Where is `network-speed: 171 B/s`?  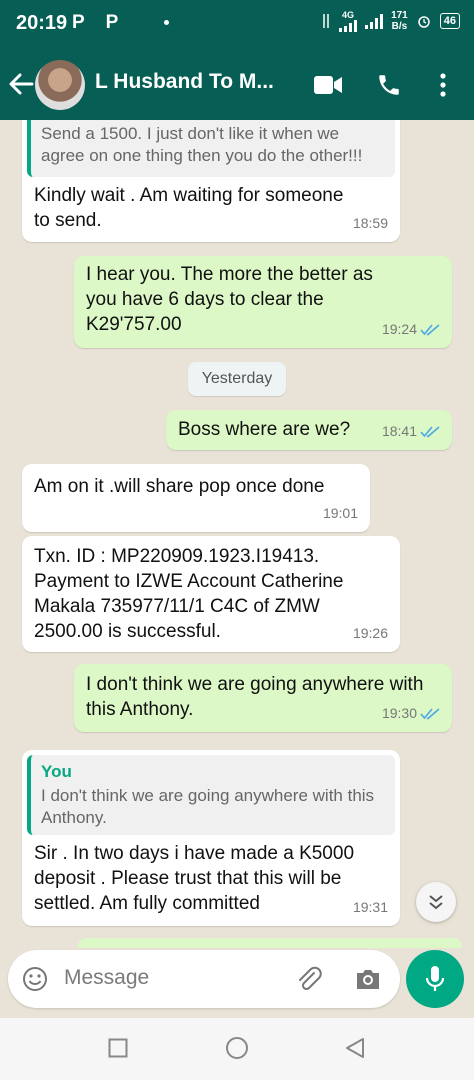
network-speed: 171 B/s is located at coordinates (399, 21).